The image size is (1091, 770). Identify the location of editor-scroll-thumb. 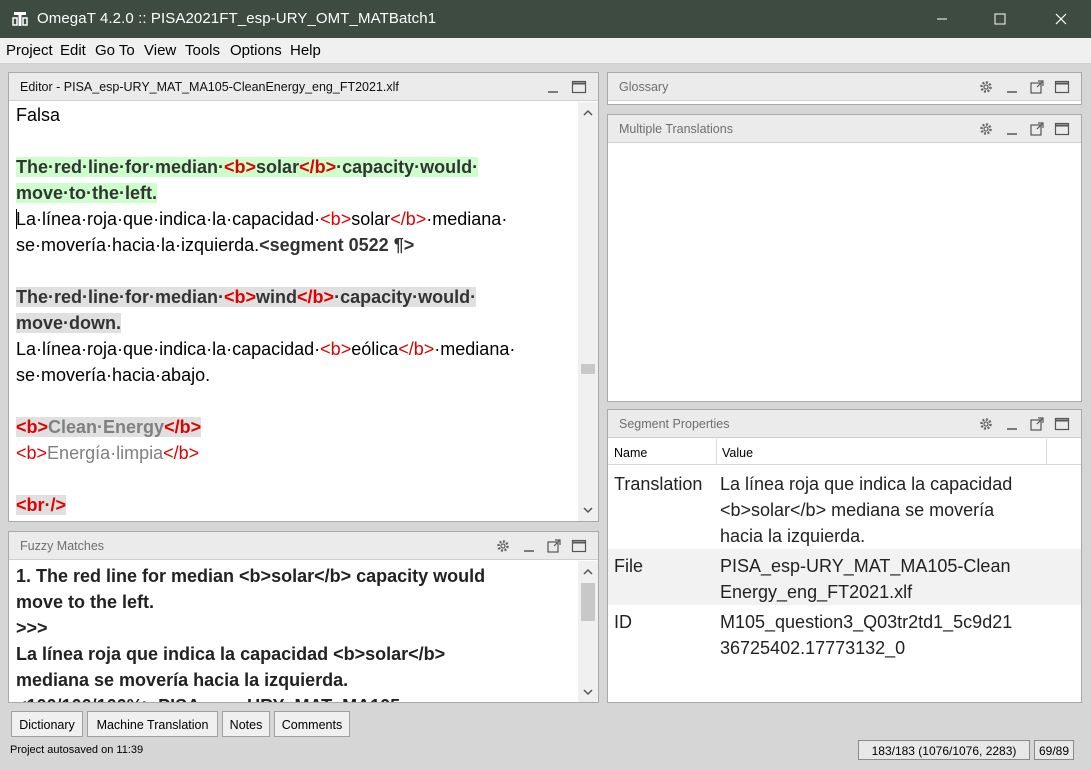
(588, 369).